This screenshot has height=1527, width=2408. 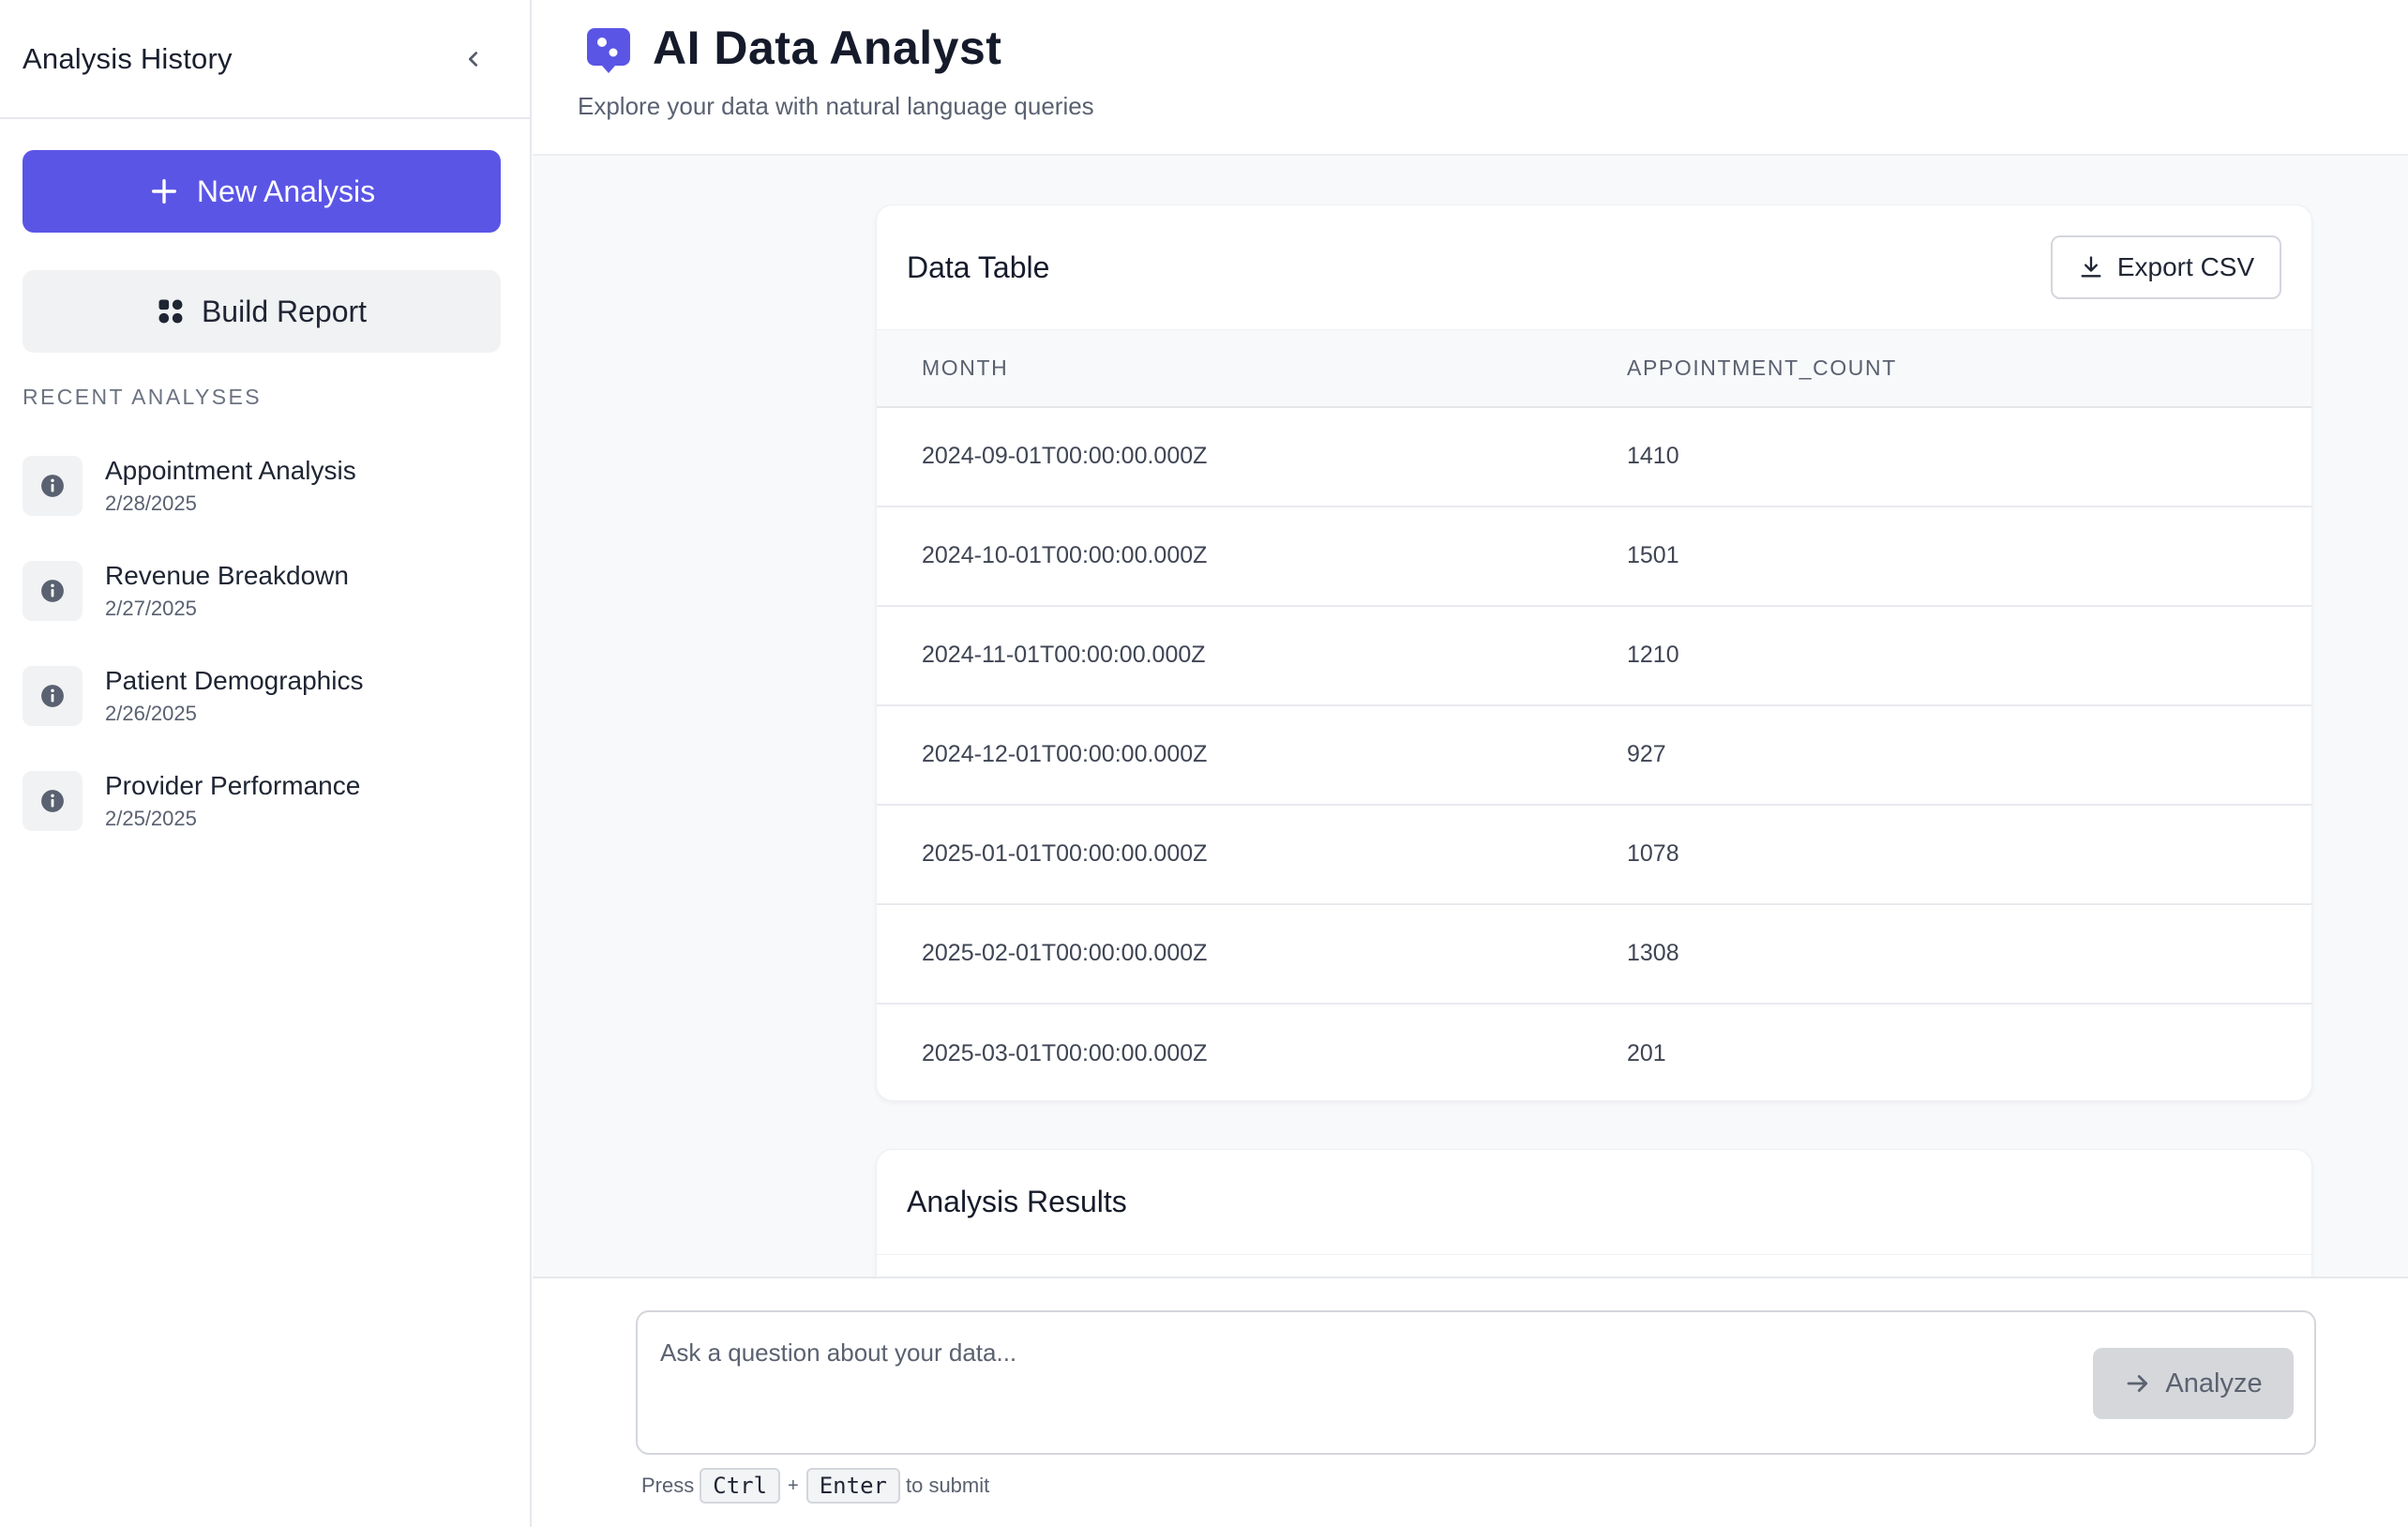 I want to click on table-row: 2024-10-01T00:00:00.000Z 1501, so click(x=1594, y=556).